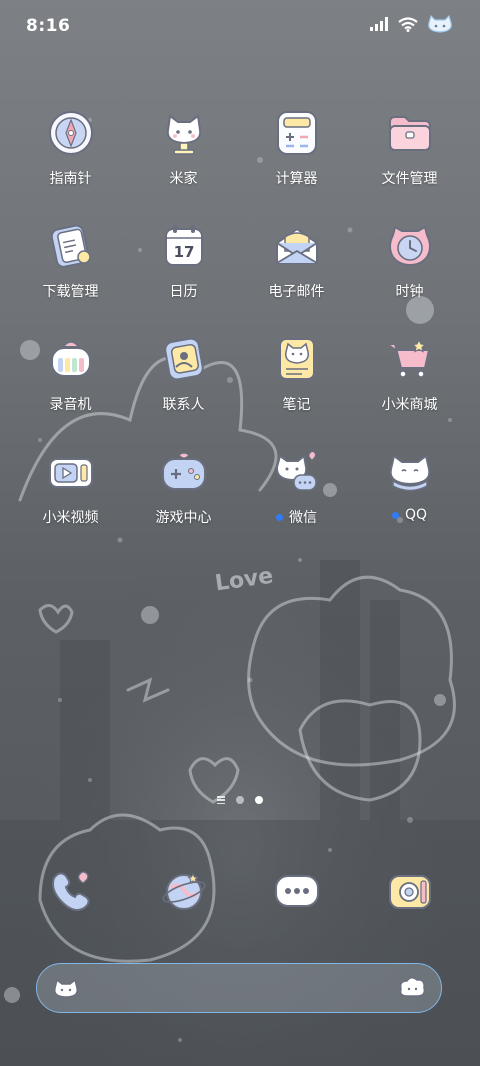 The height and width of the screenshot is (1066, 480). What do you see at coordinates (183, 179) in the screenshot?
I see `app-label: 米家` at bounding box center [183, 179].